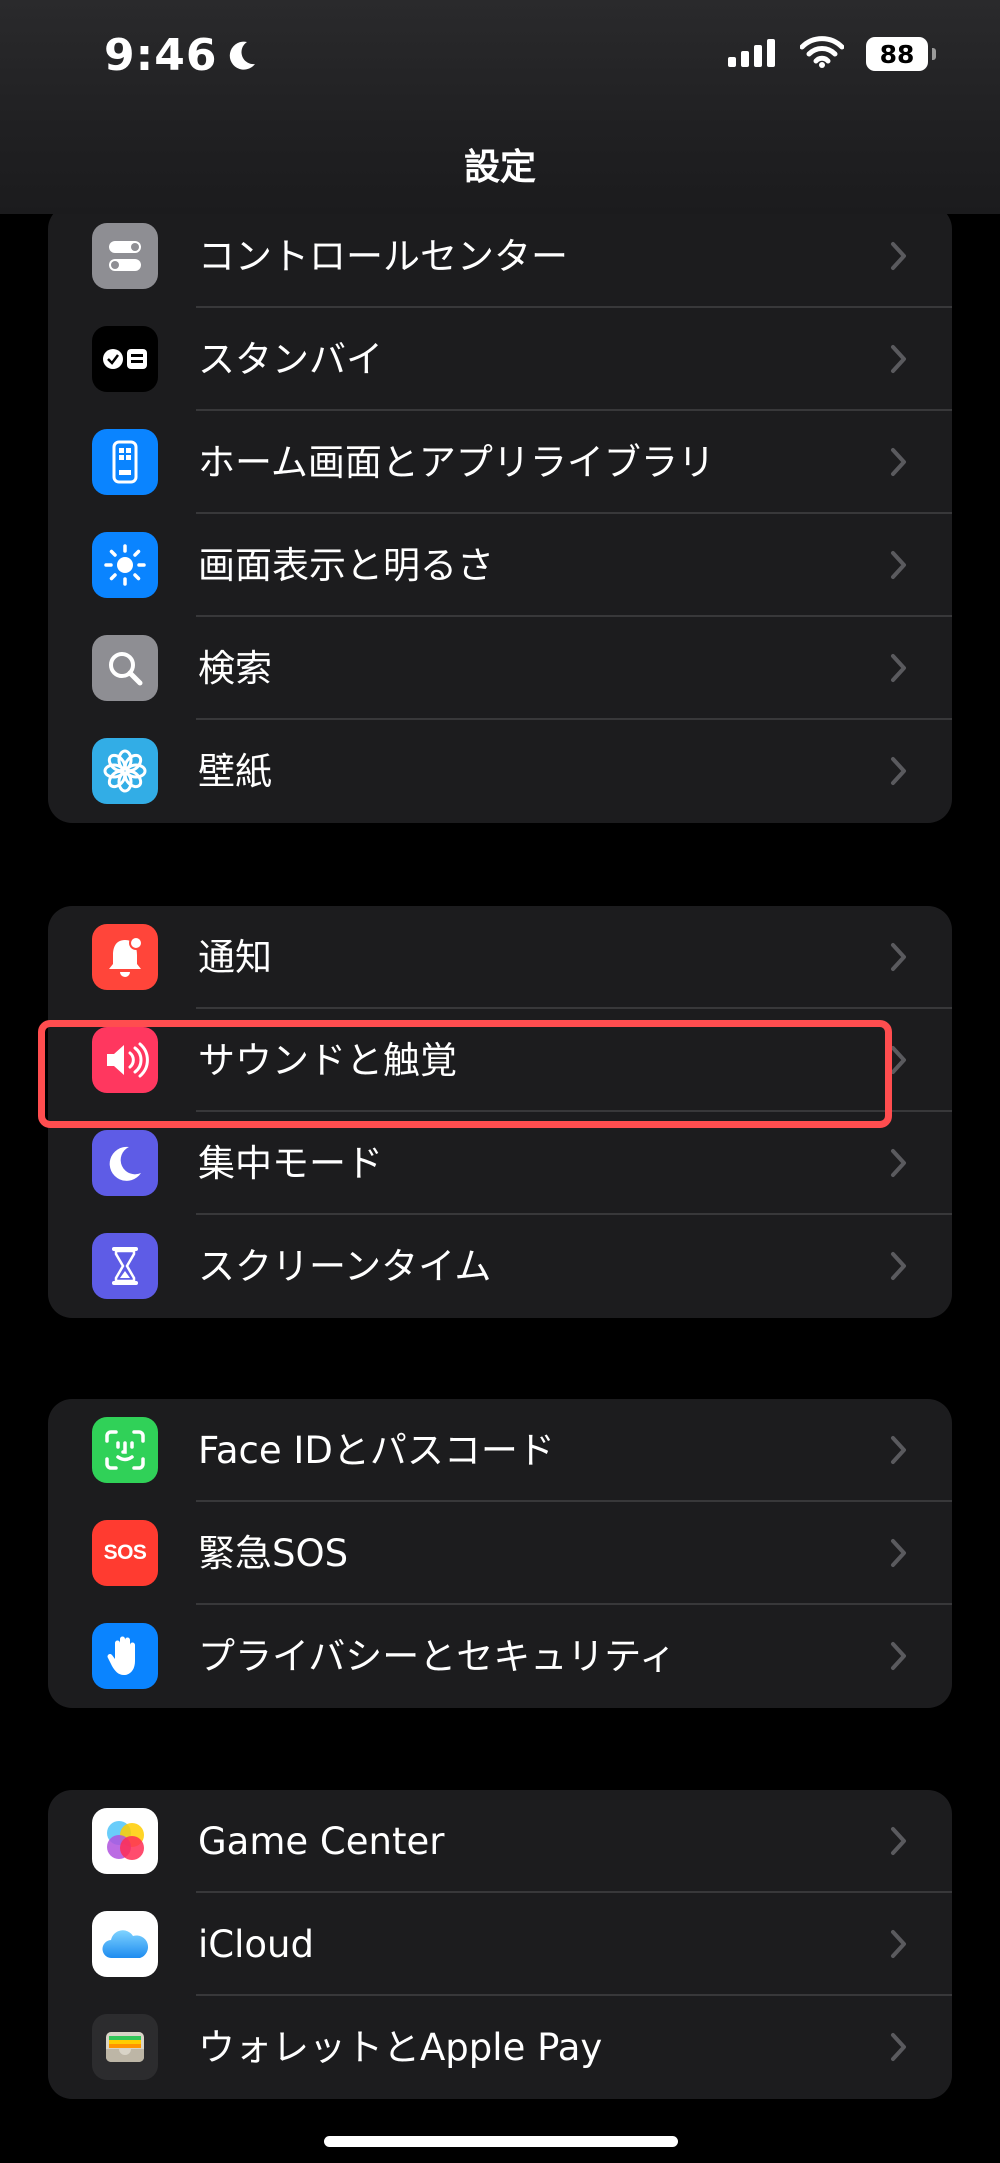 This screenshot has height=2163, width=1000. What do you see at coordinates (125, 1656) in the screenshot?
I see `privacy-hand-icon` at bounding box center [125, 1656].